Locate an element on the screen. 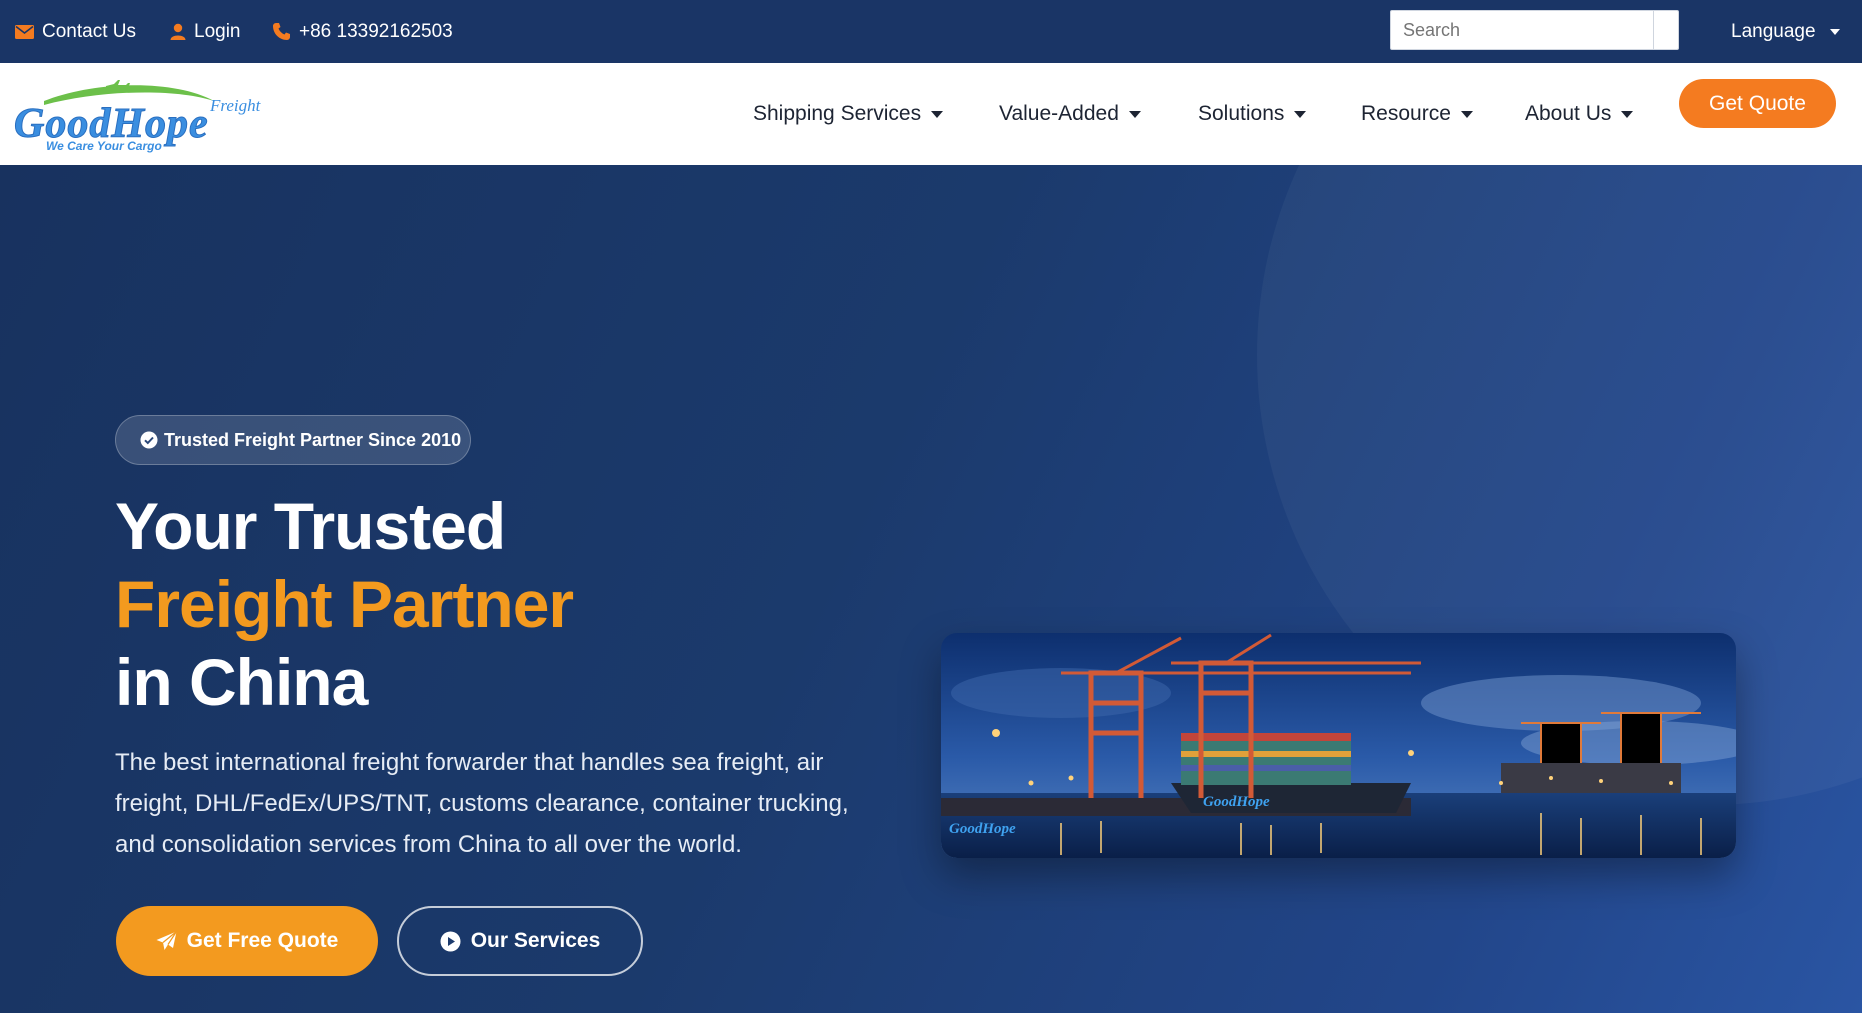  search-divider is located at coordinates (1653, 30).